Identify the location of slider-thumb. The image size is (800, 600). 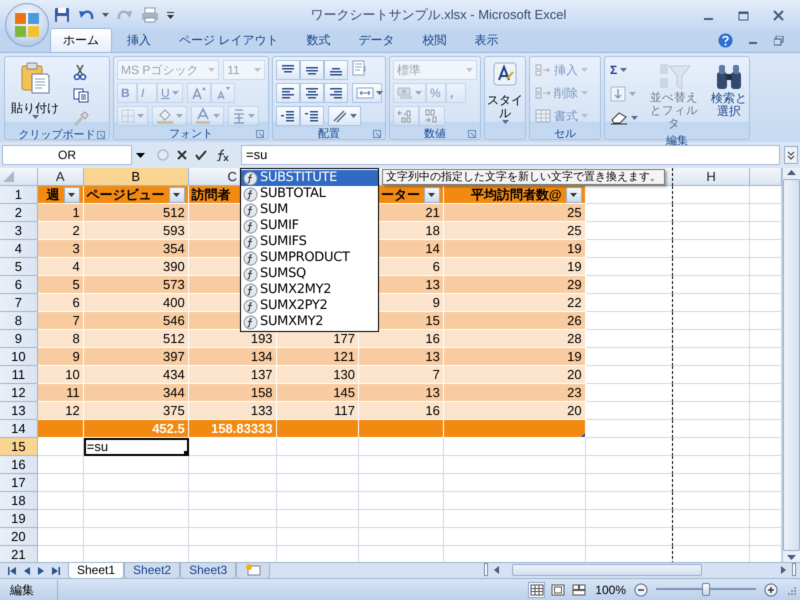
(706, 589).